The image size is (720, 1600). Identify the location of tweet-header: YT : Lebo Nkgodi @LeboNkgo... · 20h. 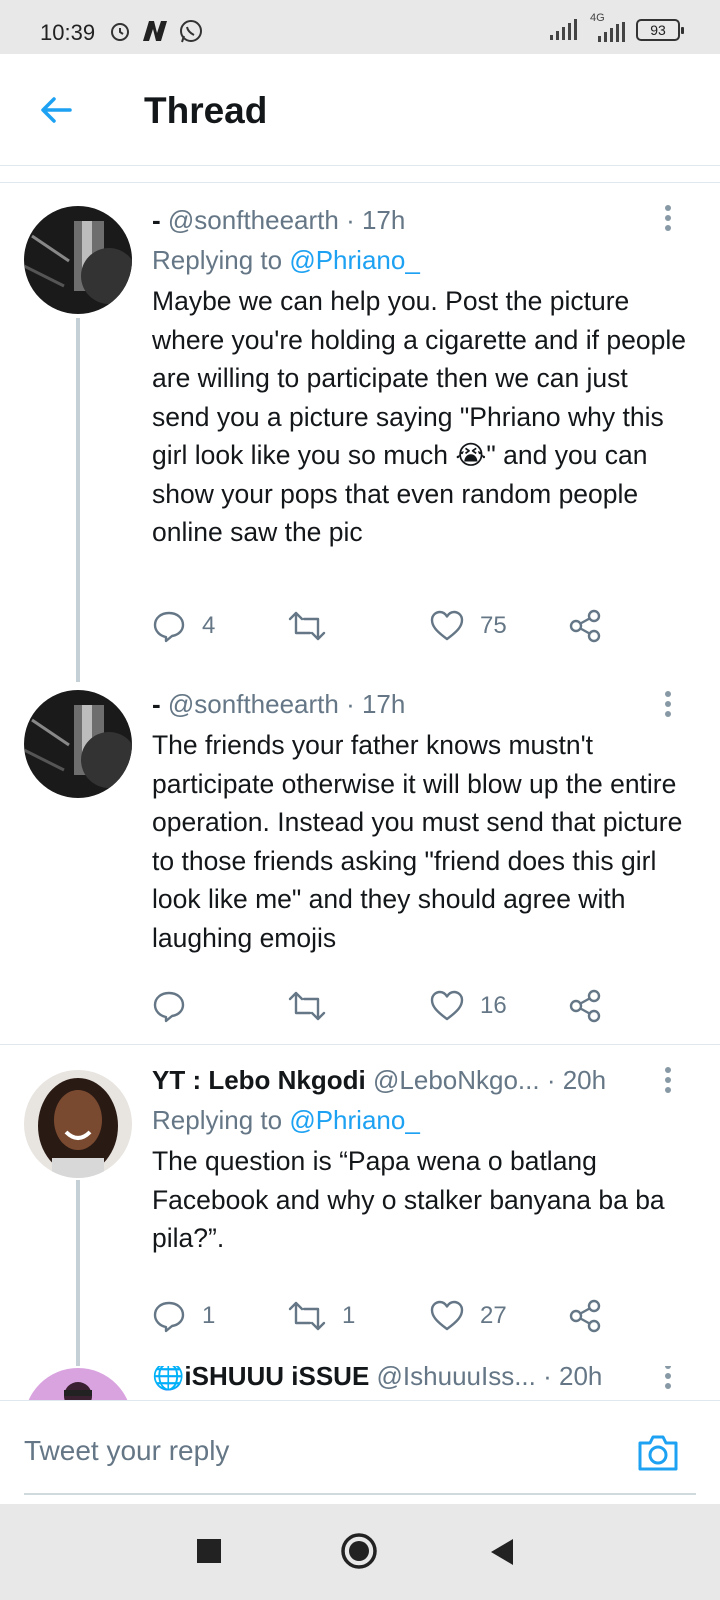
(420, 1080).